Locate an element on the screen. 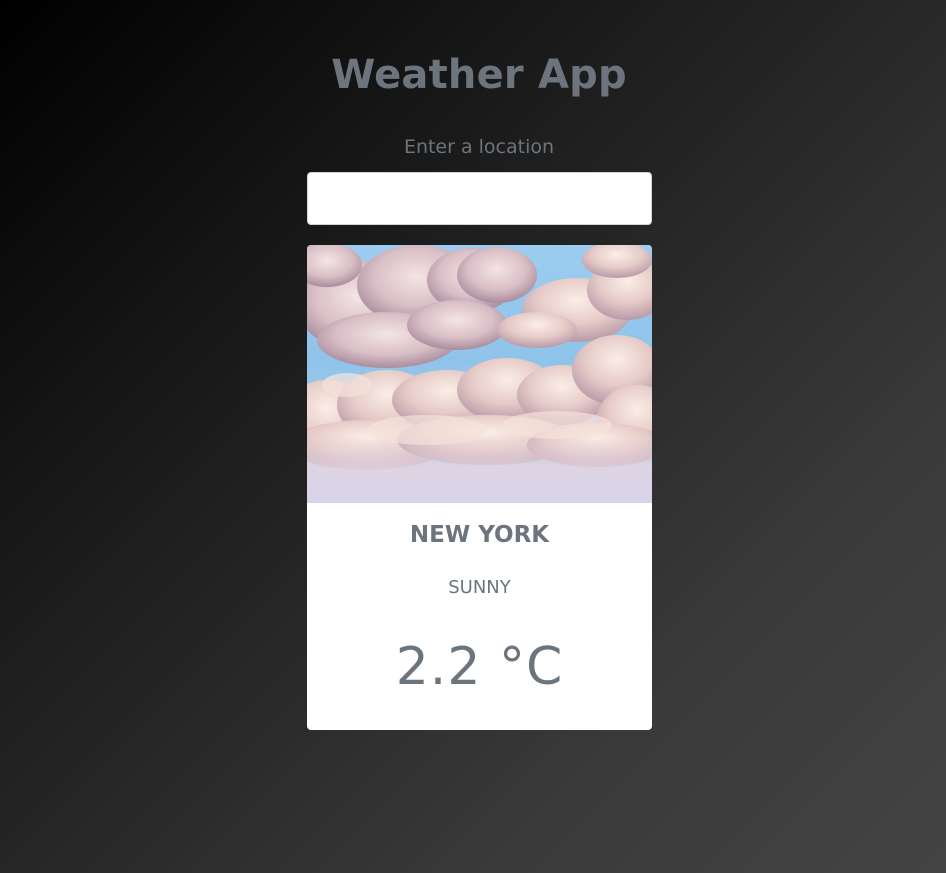 This screenshot has height=873, width=946. temperature-value: 2.2 °C is located at coordinates (479, 667).